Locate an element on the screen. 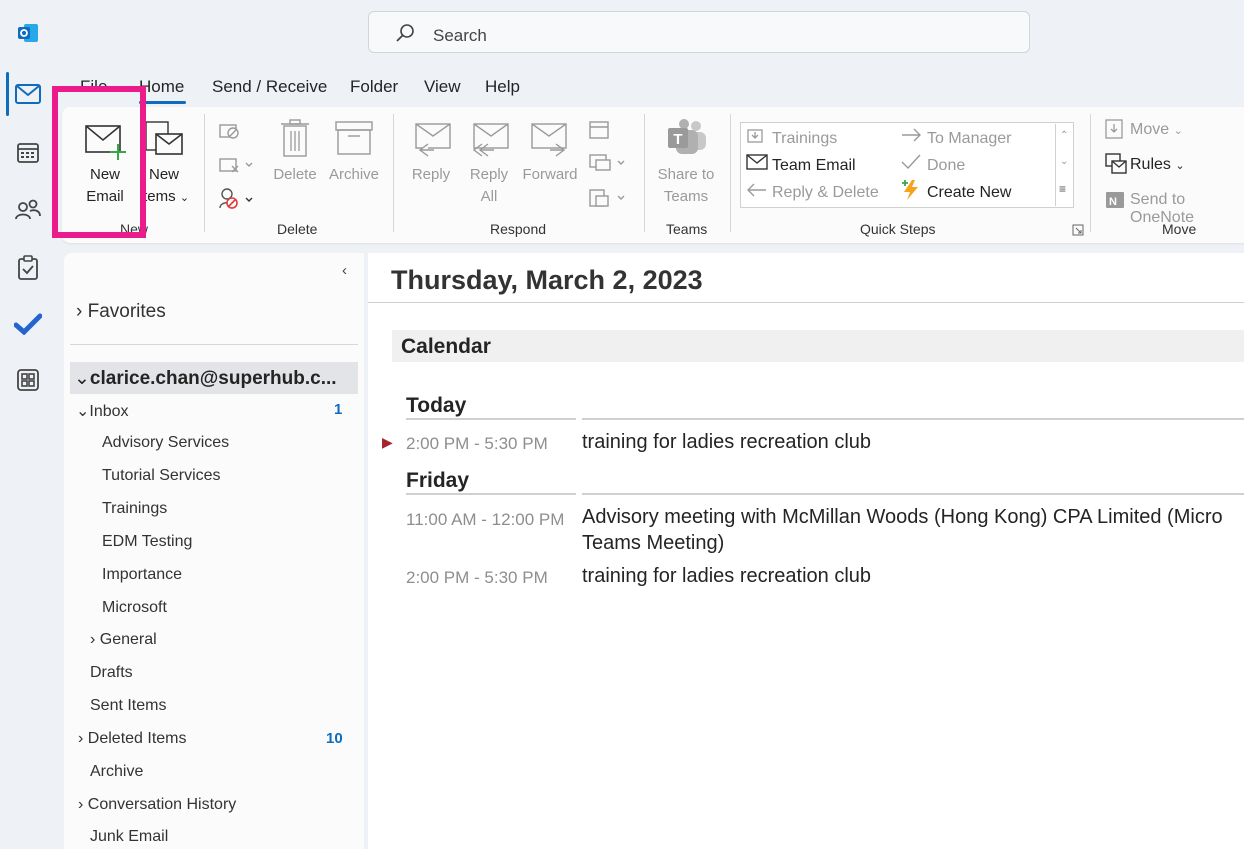  group-label-quick-steps: Quick Steps is located at coordinates (898, 229).